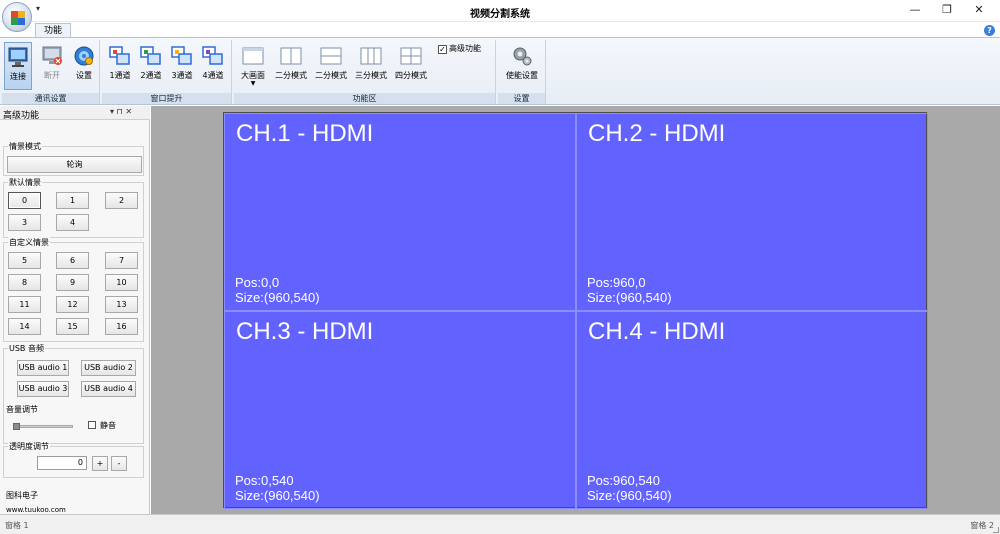 The width and height of the screenshot is (1000, 534). What do you see at coordinates (257, 282) in the screenshot?
I see `channel-position: Pos:0,0` at bounding box center [257, 282].